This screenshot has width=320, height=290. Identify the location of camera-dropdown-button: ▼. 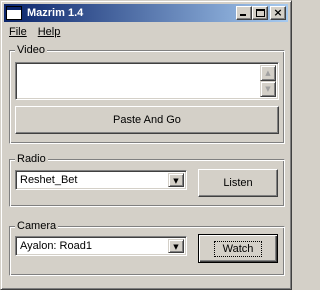
(176, 246).